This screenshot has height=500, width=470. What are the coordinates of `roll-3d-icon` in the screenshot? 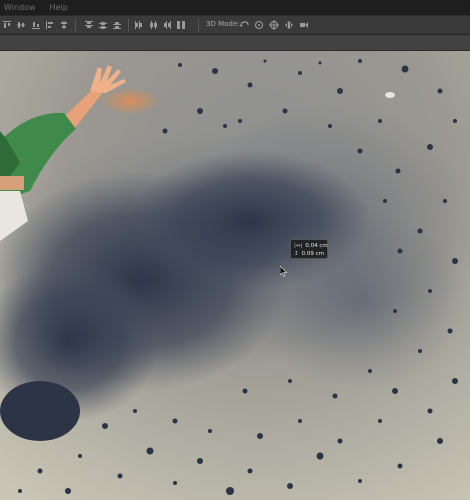 It's located at (259, 25).